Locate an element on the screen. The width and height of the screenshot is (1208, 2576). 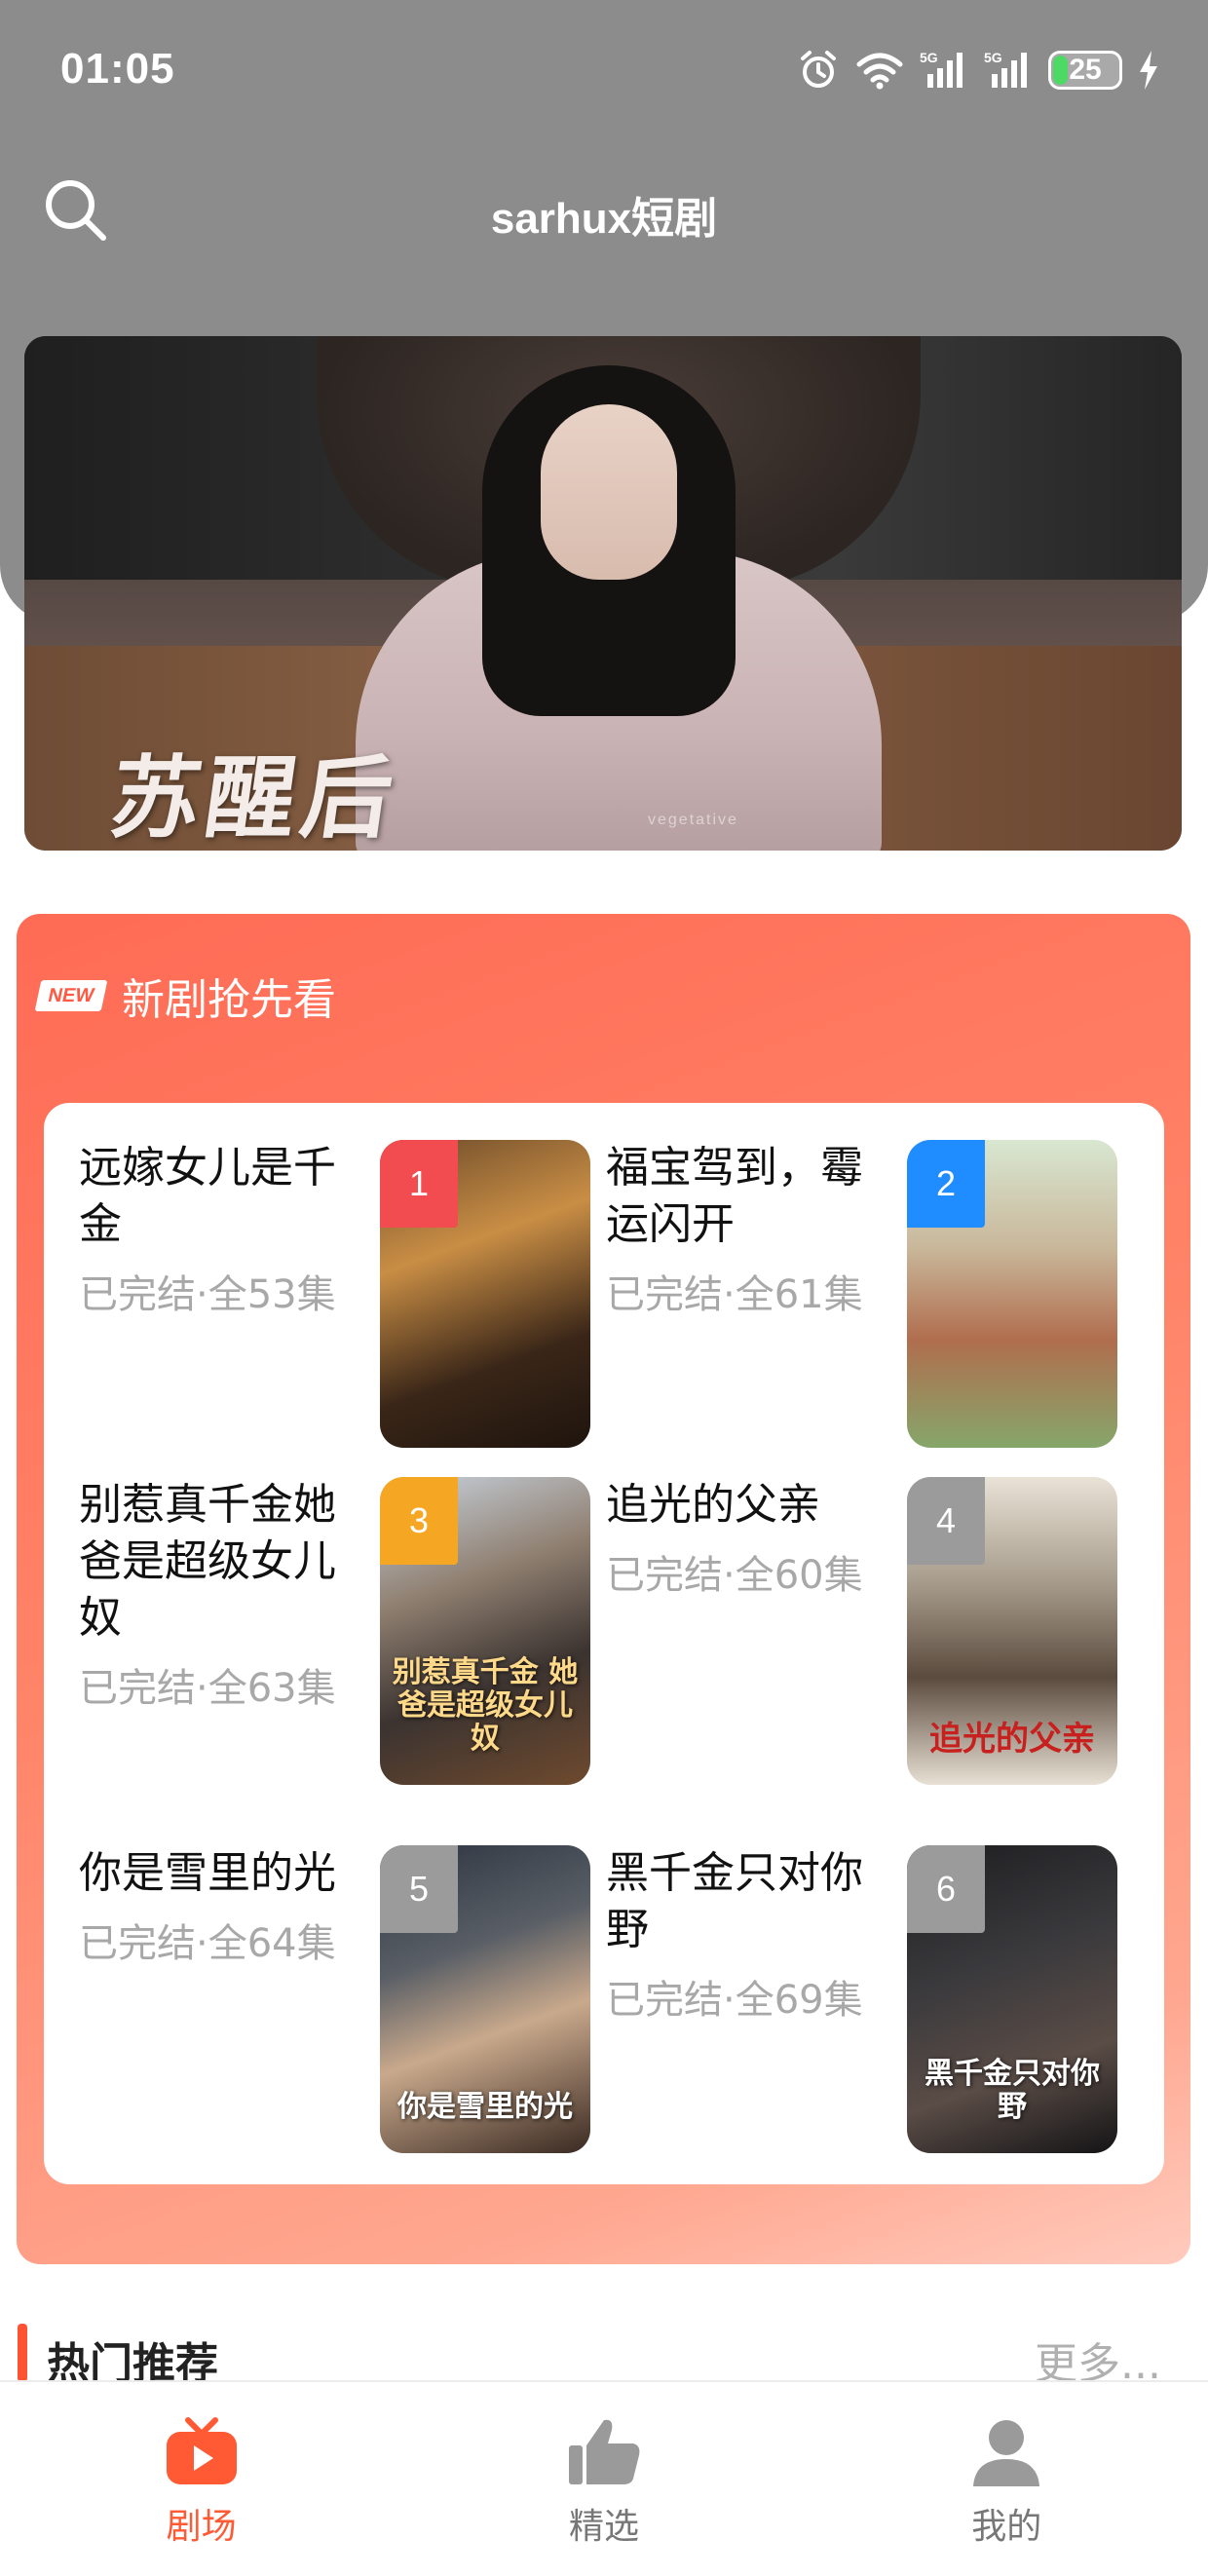
drama-title: 追光的父亲 is located at coordinates (713, 1505).